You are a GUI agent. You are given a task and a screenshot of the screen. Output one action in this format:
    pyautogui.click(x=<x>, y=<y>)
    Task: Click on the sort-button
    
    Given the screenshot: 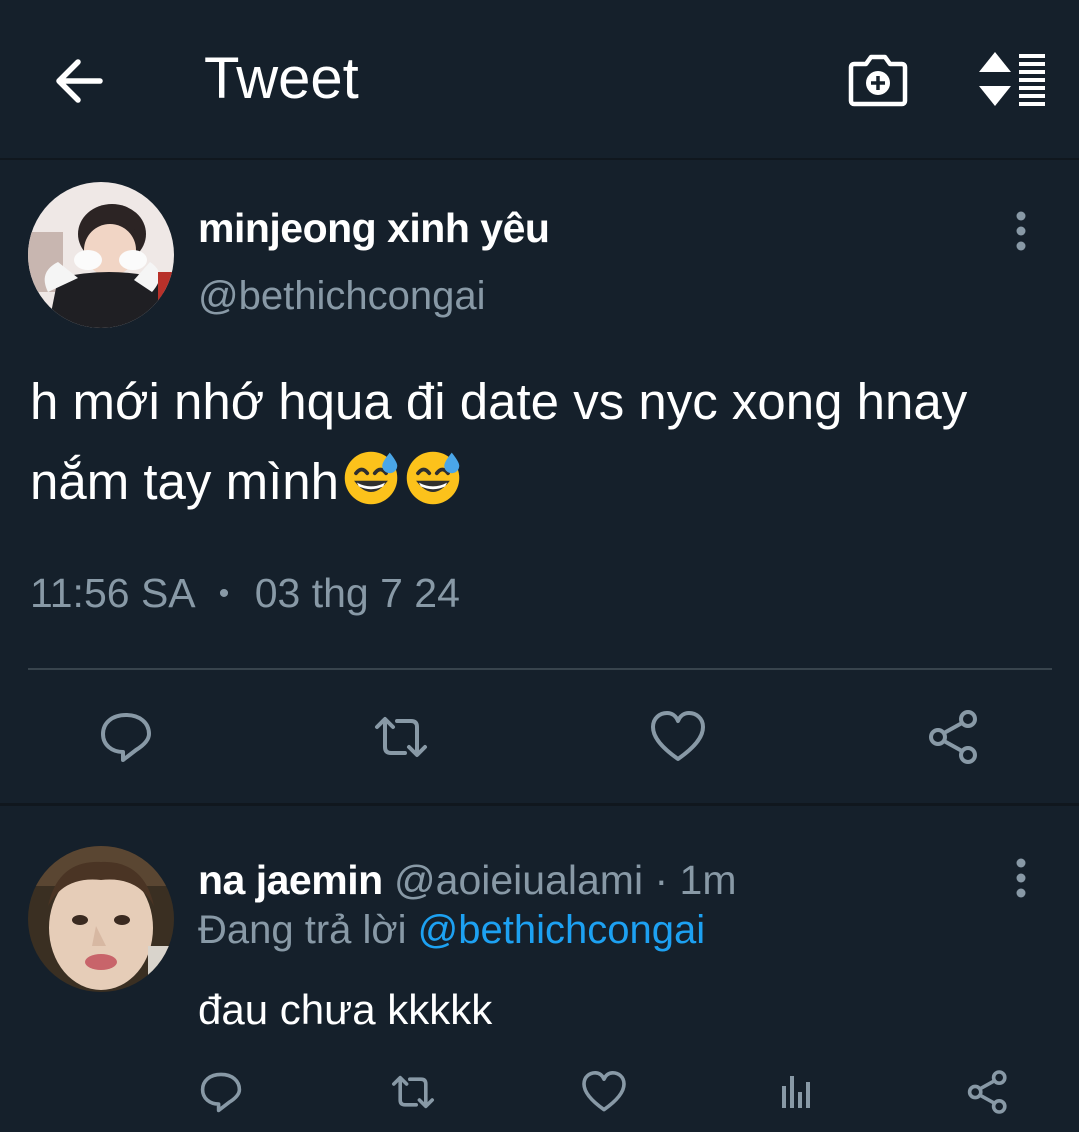 What is the action you would take?
    pyautogui.click(x=1012, y=79)
    